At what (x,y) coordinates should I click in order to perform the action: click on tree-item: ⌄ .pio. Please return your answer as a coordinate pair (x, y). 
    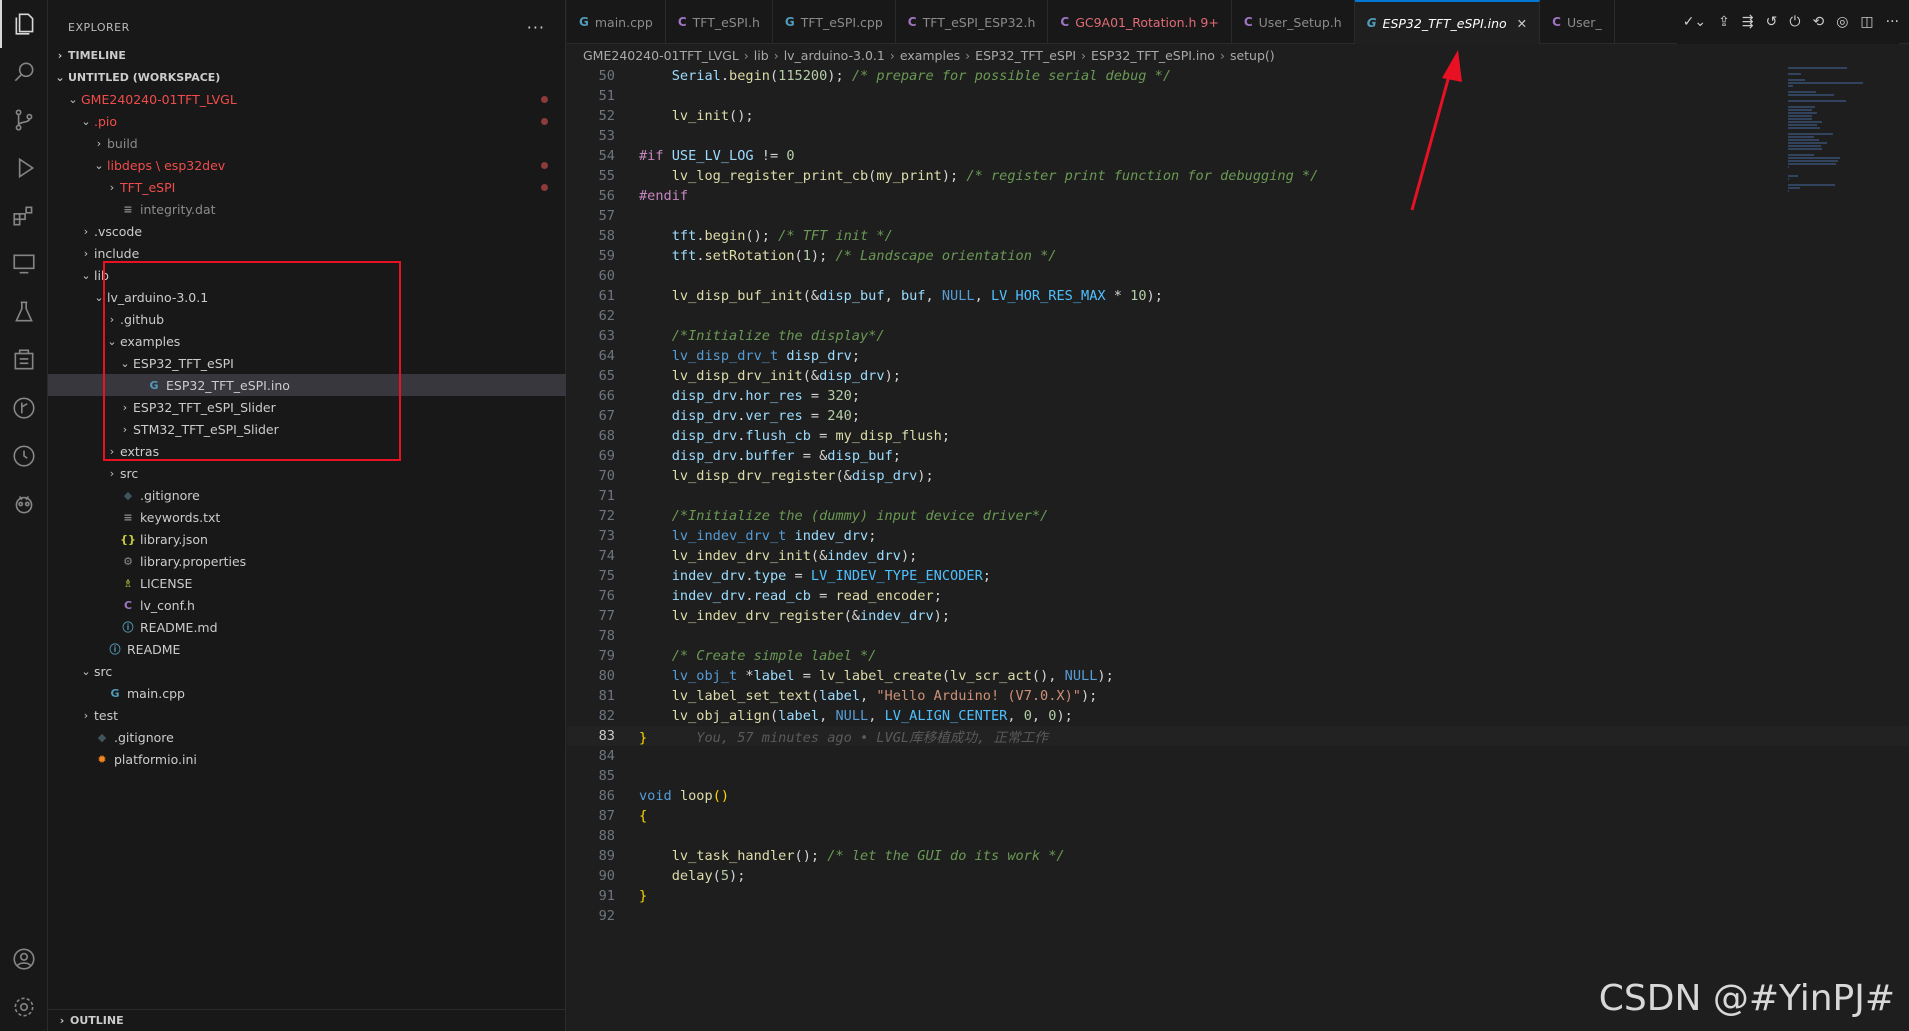
    Looking at the image, I should click on (307, 121).